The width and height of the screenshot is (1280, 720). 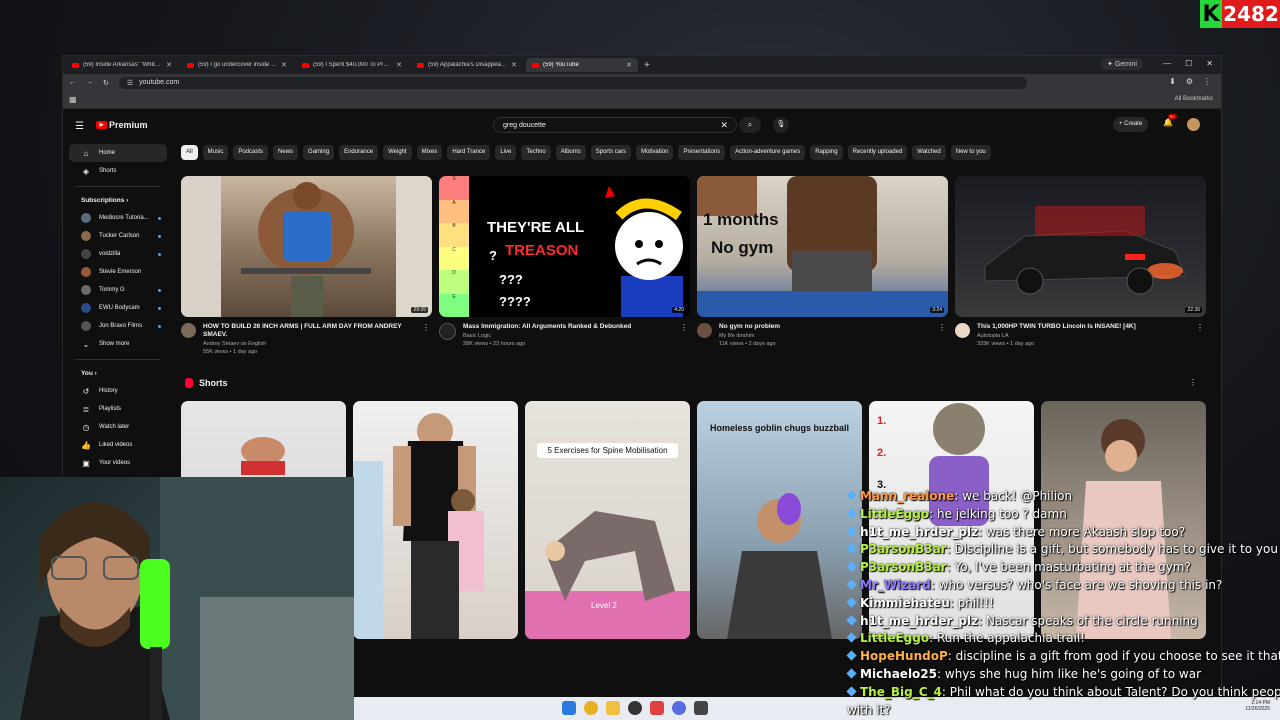 What do you see at coordinates (570, 152) in the screenshot?
I see `chip-albums: Albums` at bounding box center [570, 152].